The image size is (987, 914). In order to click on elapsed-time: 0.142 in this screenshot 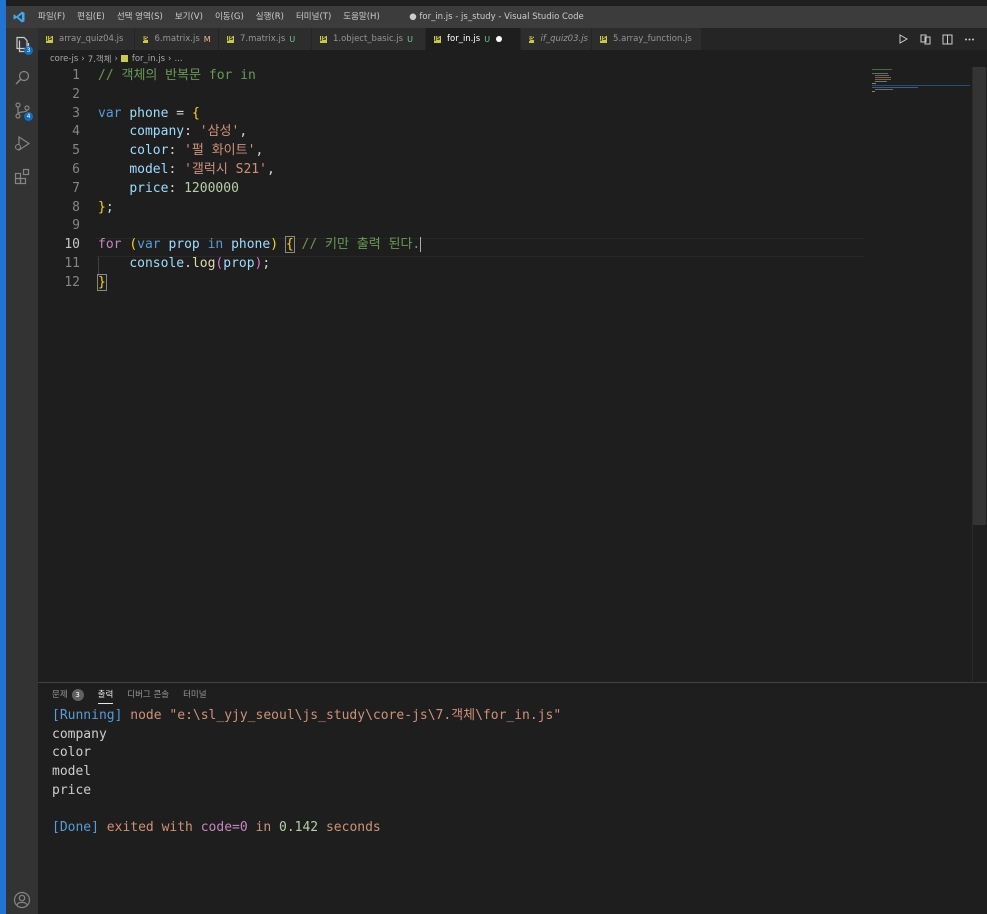, I will do `click(299, 828)`.